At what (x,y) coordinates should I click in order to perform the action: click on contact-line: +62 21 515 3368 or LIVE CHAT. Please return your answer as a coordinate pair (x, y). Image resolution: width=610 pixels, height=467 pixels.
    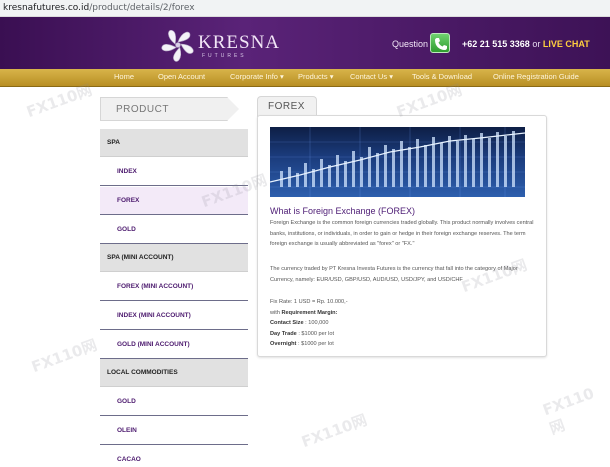
    Looking at the image, I should click on (526, 44).